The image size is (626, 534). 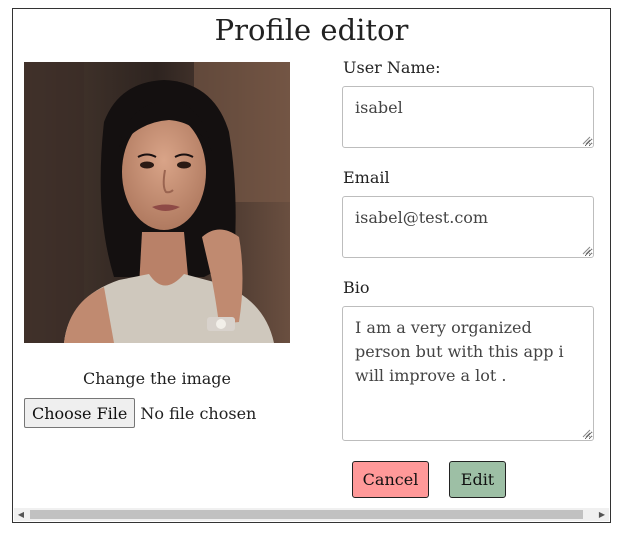 I want to click on change-image-label: Change the image, so click(x=156, y=378).